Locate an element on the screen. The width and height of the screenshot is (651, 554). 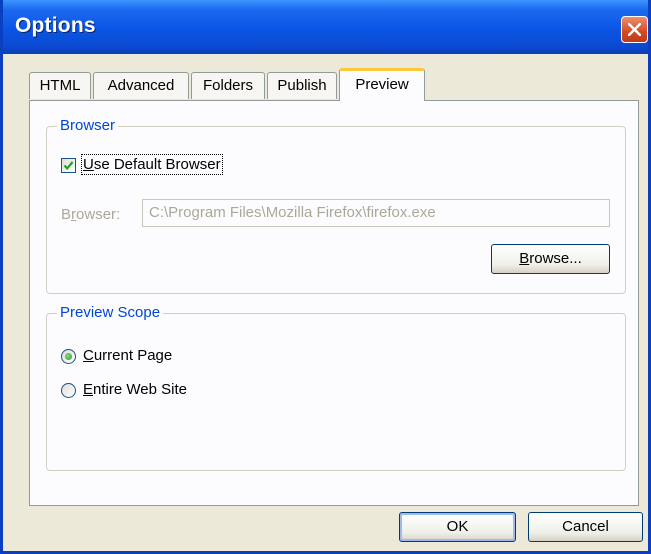
browser-group-legend: Browser is located at coordinates (88, 125).